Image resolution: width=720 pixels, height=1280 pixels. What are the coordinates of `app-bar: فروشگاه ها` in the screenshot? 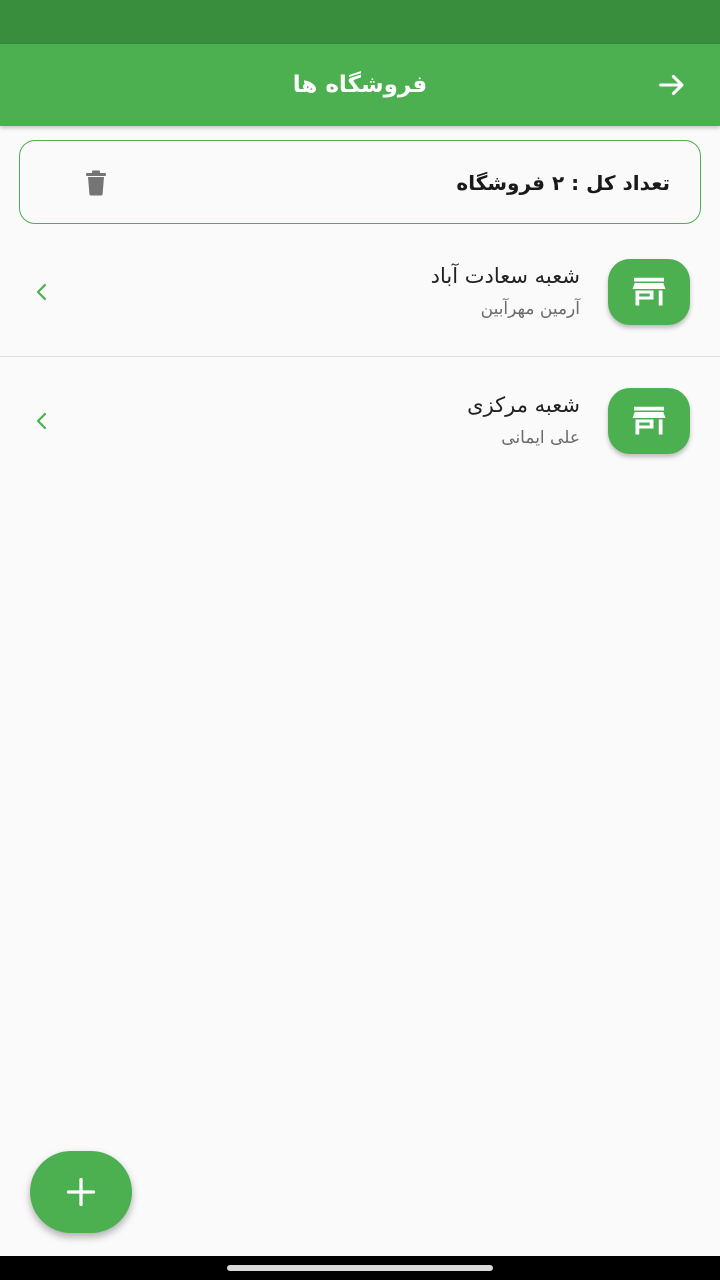 It's located at (360, 85).